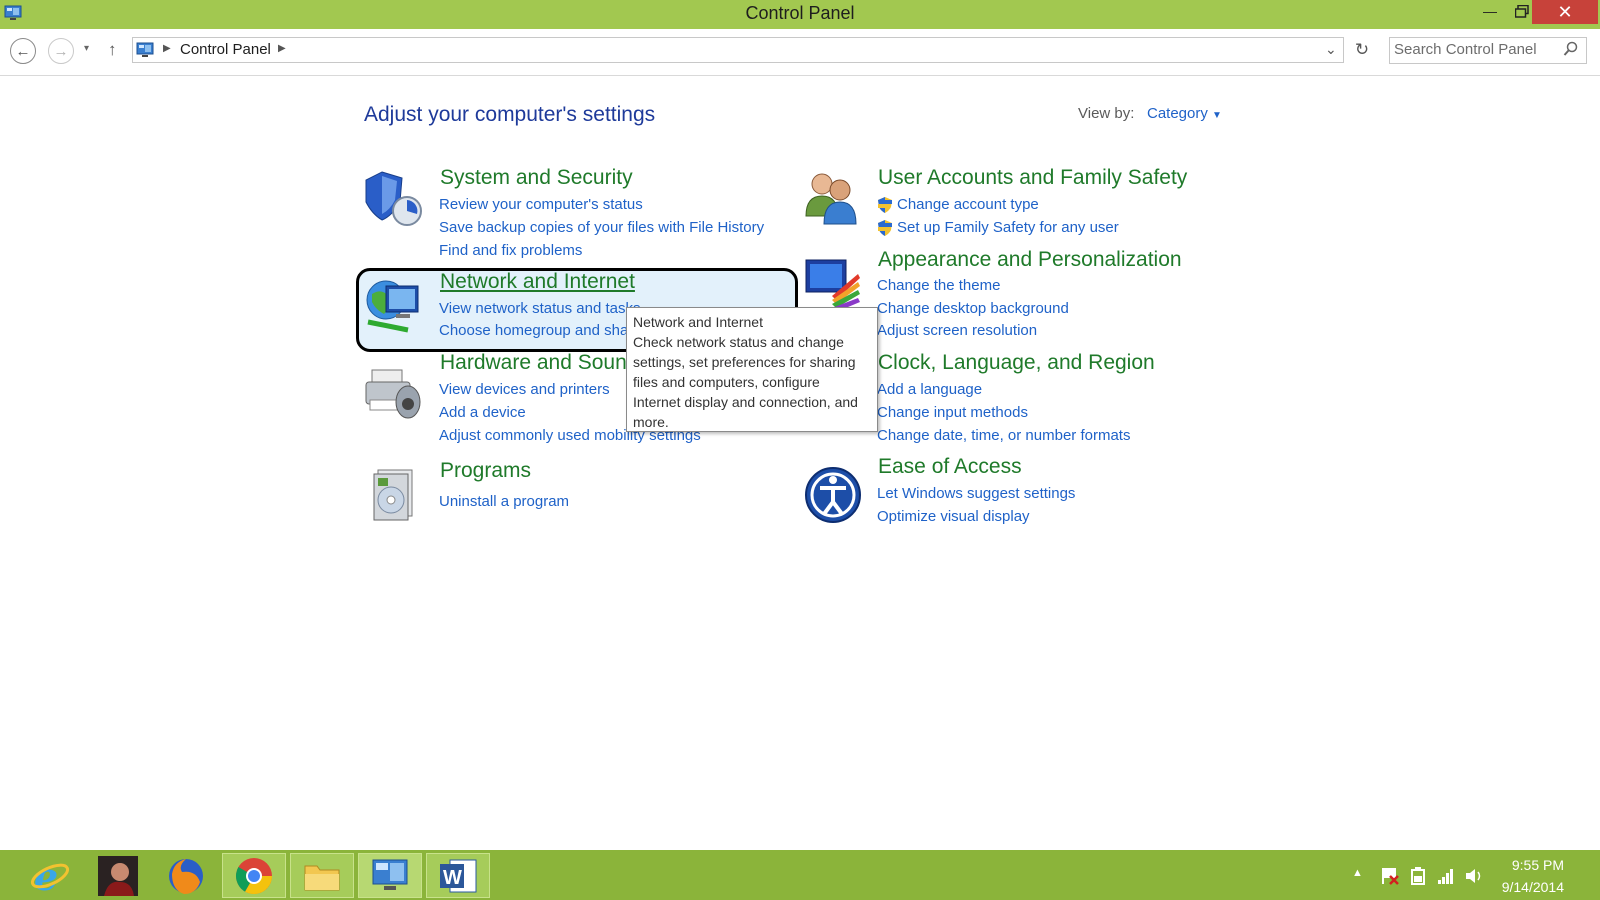 The image size is (1600, 900). What do you see at coordinates (1016, 363) in the screenshot?
I see `category-title-clock-language-region: Clock, Language, and Region` at bounding box center [1016, 363].